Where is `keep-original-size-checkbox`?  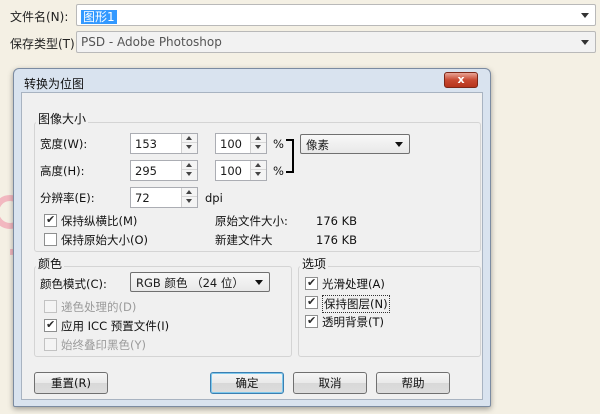
keep-original-size-checkbox is located at coordinates (50, 239).